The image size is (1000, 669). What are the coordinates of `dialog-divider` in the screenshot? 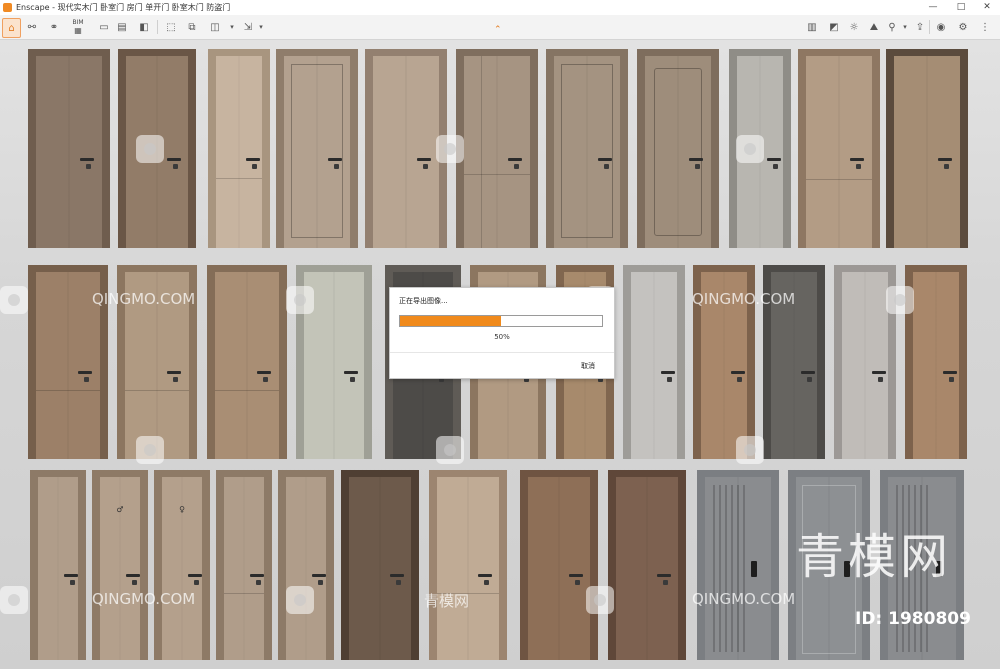 It's located at (502, 352).